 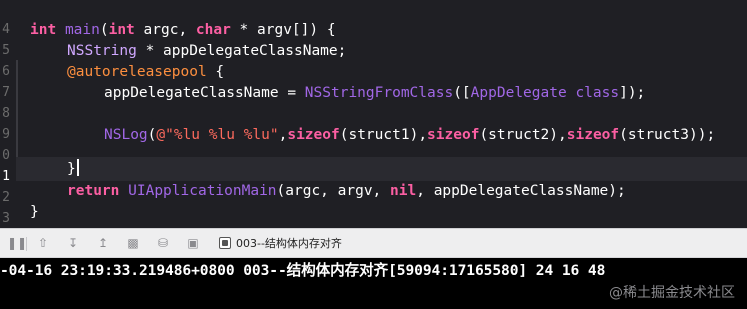 What do you see at coordinates (7, 114) in the screenshot?
I see `line-number-gutter: 4 5 6 7 8 9 0 1 2 3` at bounding box center [7, 114].